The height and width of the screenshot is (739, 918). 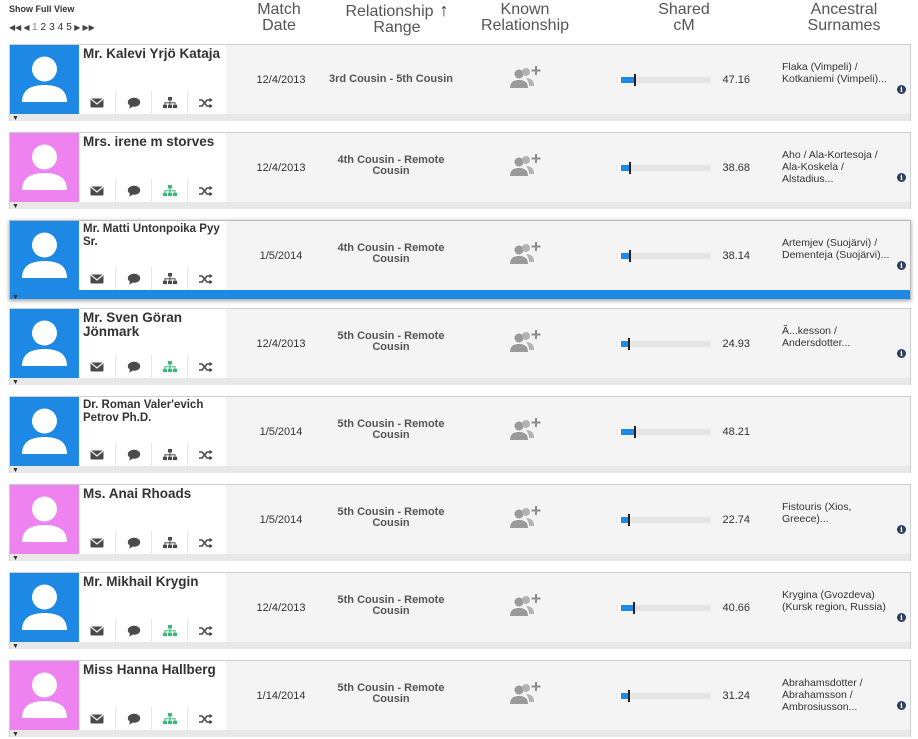 What do you see at coordinates (153, 494) in the screenshot?
I see `match-name: Ms. Anai Rhoads` at bounding box center [153, 494].